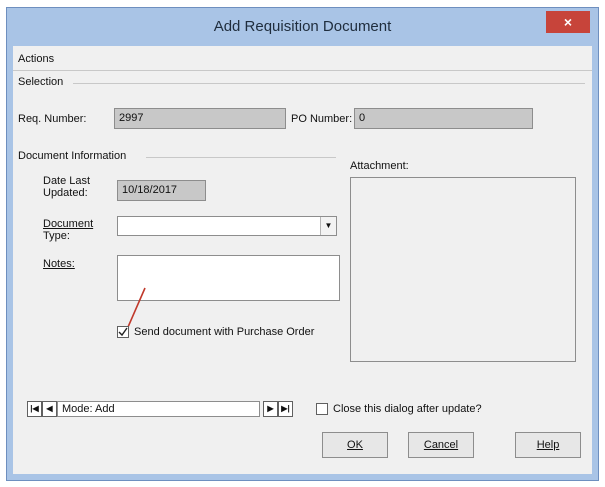 The image size is (605, 487). What do you see at coordinates (328, 226) in the screenshot?
I see `chevron-down-icon: ▼` at bounding box center [328, 226].